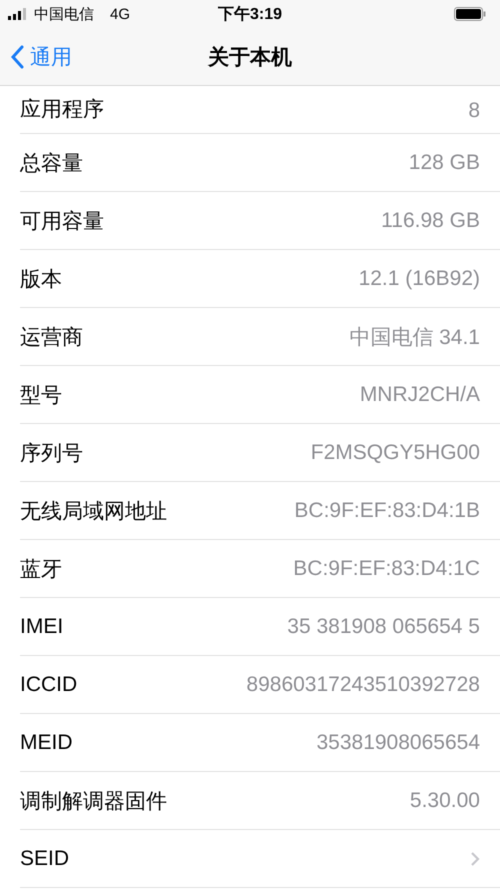 The height and width of the screenshot is (889, 500). I want to click on row-label: 版本, so click(41, 279).